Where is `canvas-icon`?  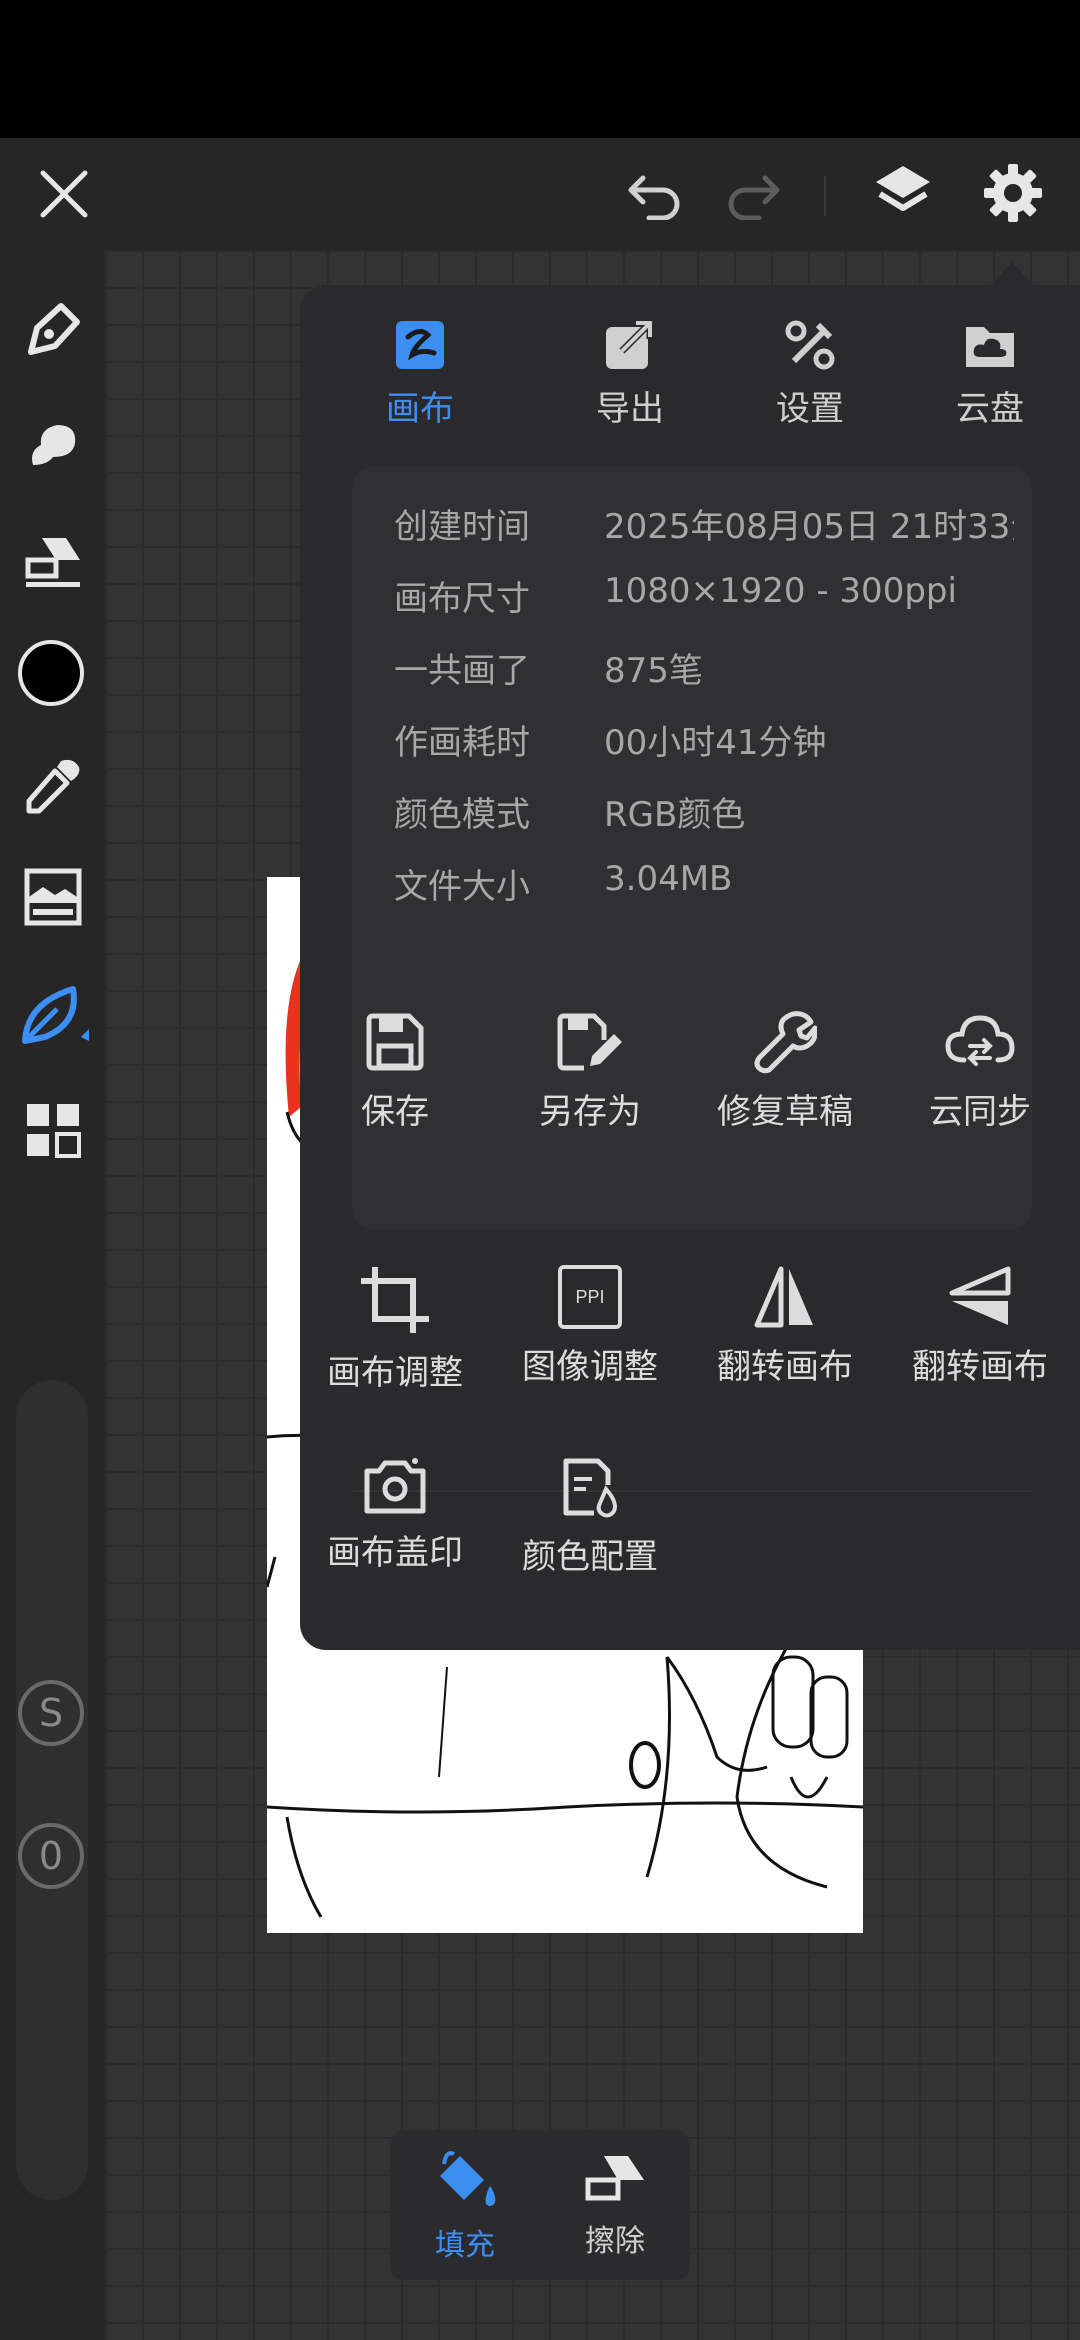 canvas-icon is located at coordinates (420, 345).